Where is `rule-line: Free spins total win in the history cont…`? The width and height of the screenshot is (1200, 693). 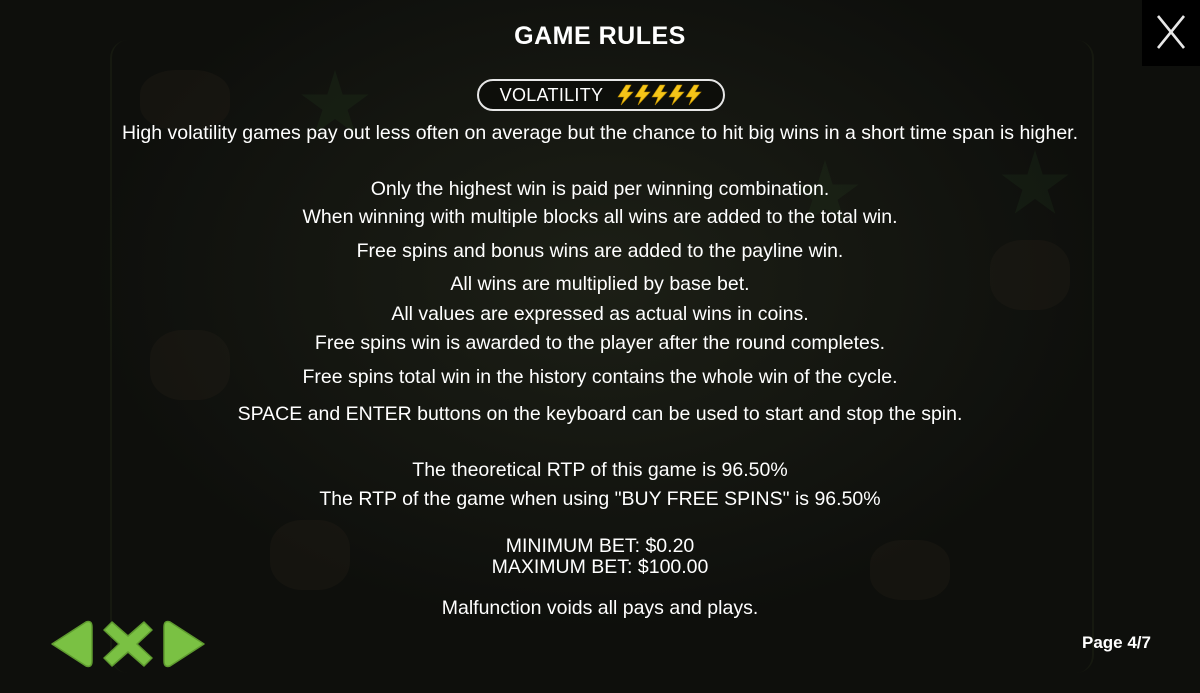
rule-line: Free spins total win in the history cont… is located at coordinates (600, 377).